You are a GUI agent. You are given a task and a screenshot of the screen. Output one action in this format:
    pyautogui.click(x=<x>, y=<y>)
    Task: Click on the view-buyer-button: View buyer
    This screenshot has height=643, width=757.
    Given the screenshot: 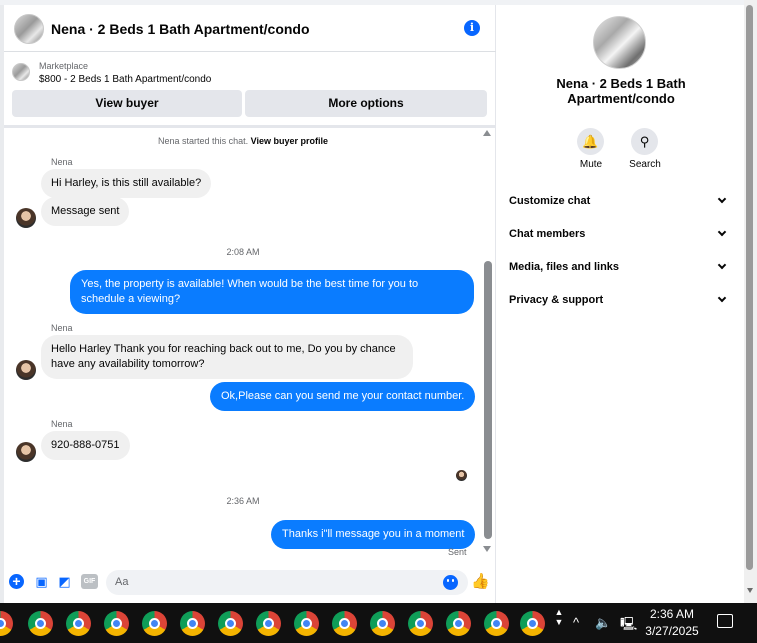 What is the action you would take?
    pyautogui.click(x=127, y=103)
    